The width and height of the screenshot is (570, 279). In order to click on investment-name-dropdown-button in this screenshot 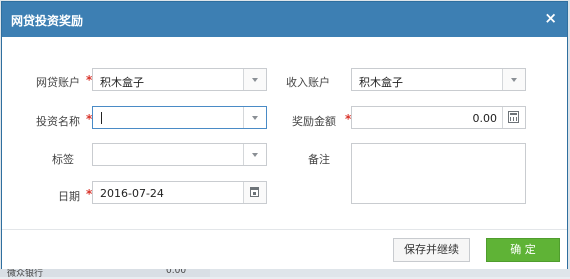, I will do `click(254, 117)`.